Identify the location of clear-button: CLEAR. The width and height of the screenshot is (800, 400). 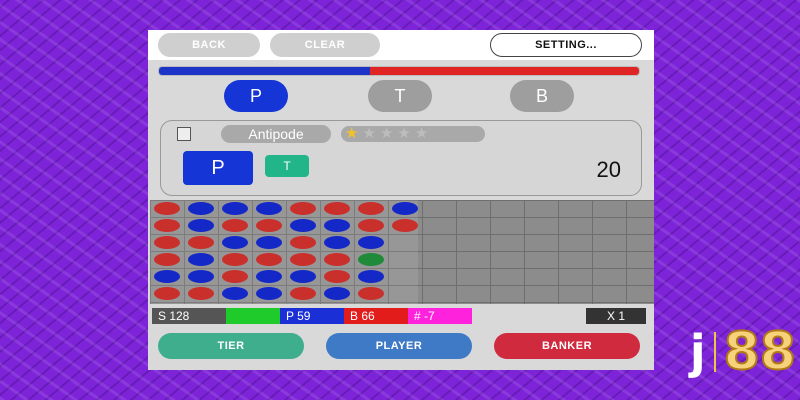
(325, 45).